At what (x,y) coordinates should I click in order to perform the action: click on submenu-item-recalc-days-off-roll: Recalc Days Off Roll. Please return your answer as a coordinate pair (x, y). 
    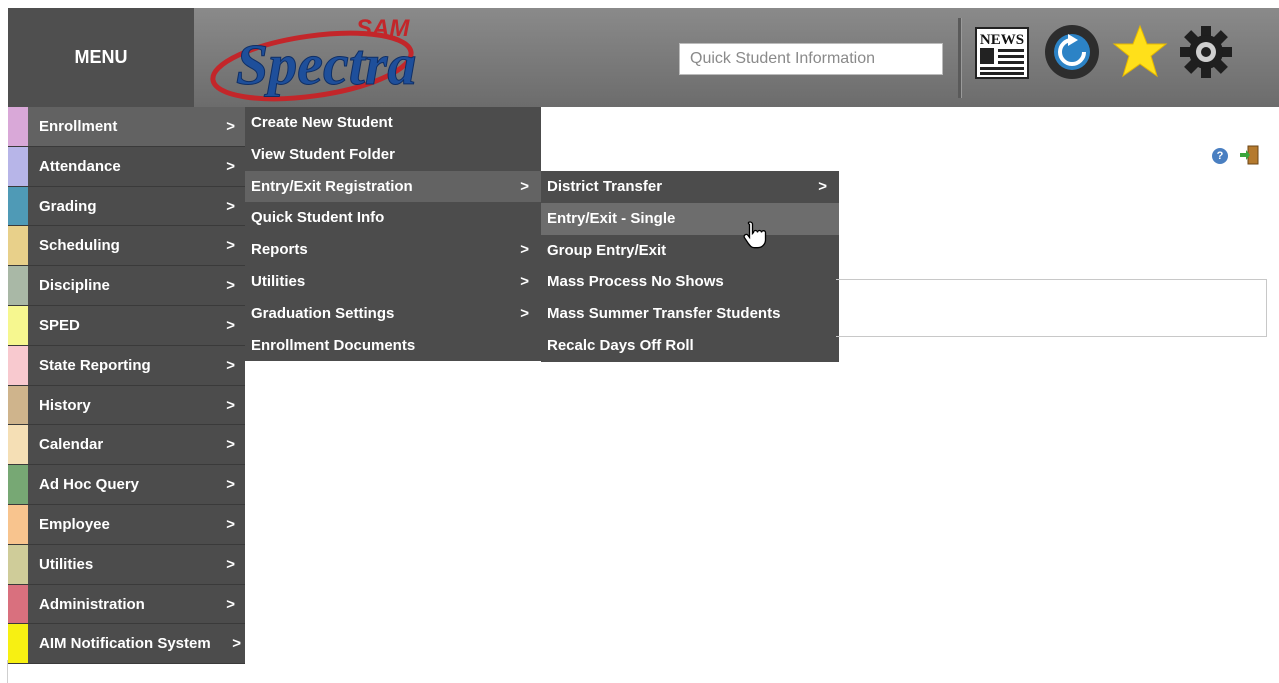
    Looking at the image, I should click on (690, 346).